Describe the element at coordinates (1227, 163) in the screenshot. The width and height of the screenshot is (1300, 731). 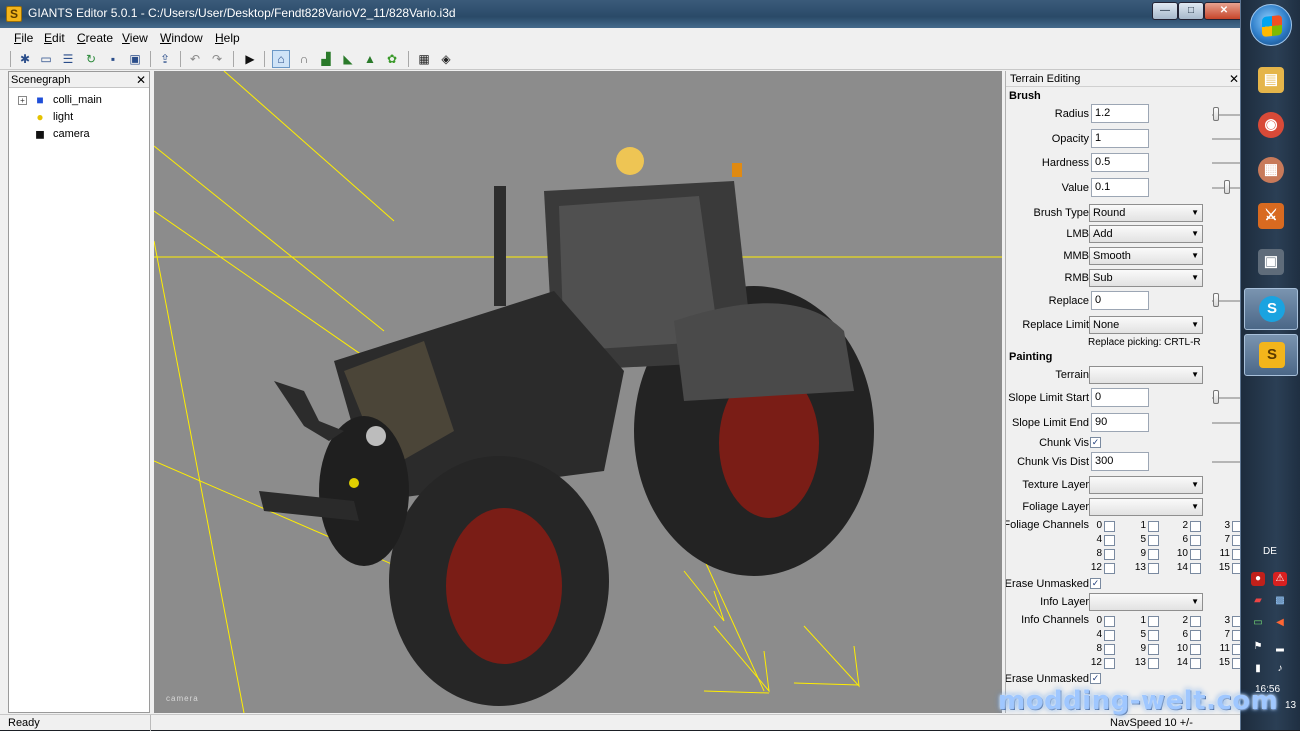
I see `hardness-slider` at that location.